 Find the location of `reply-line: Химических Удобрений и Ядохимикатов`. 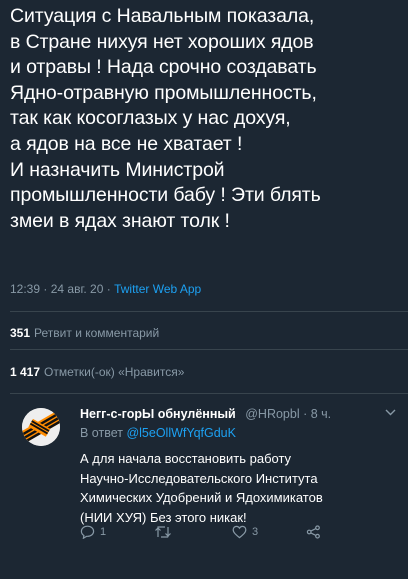

reply-line: Химических Удобрений и Ядохимикатов is located at coordinates (201, 497).